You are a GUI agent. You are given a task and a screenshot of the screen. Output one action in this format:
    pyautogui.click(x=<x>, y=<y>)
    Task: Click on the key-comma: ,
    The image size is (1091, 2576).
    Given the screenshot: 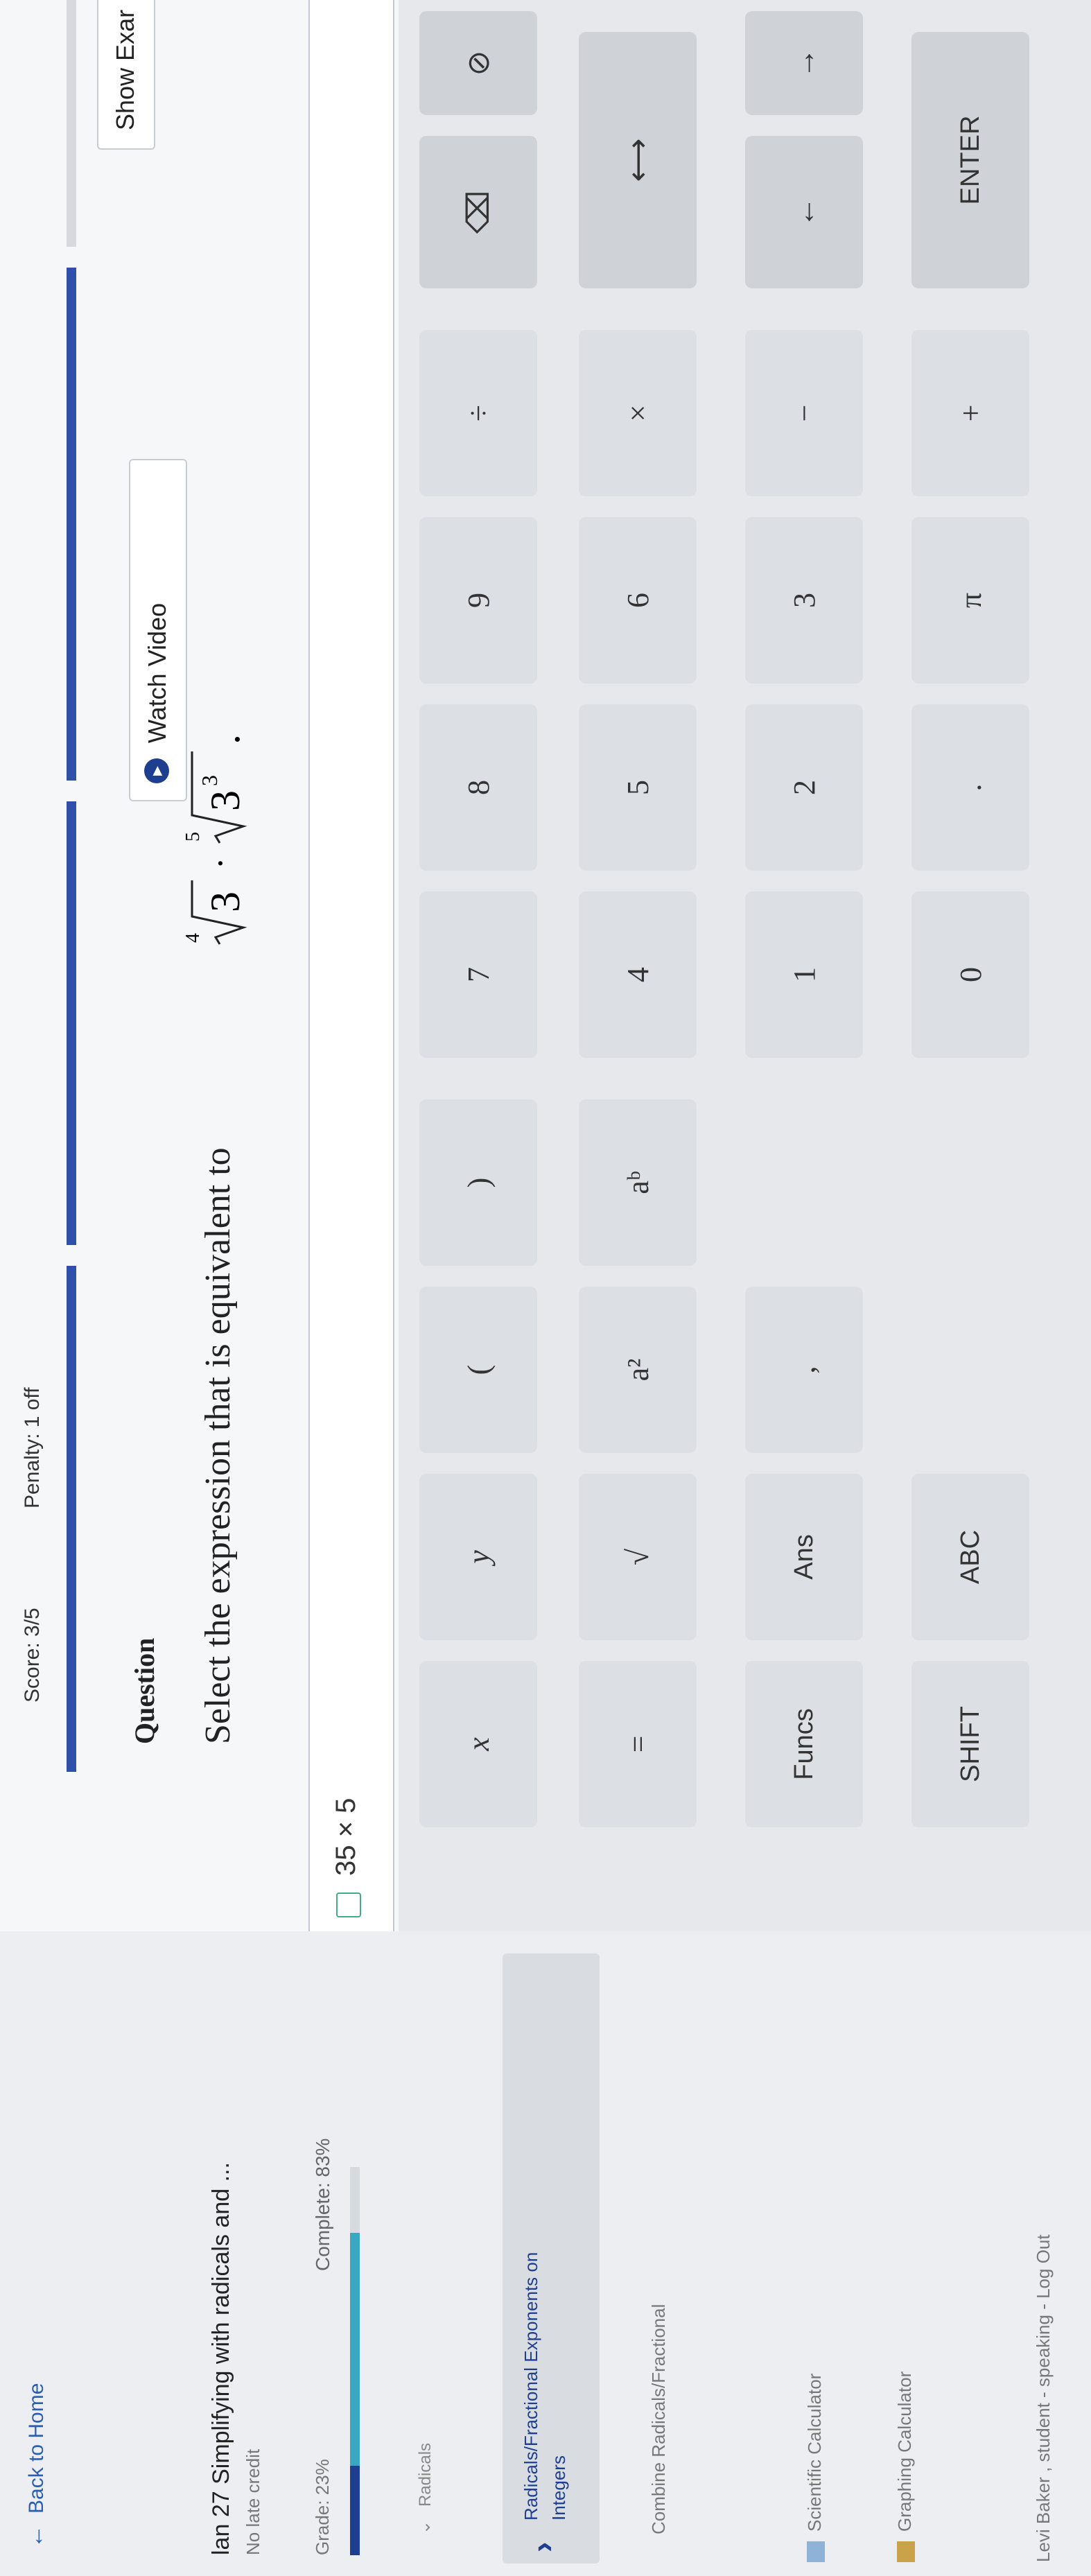 What is the action you would take?
    pyautogui.click(x=804, y=1370)
    